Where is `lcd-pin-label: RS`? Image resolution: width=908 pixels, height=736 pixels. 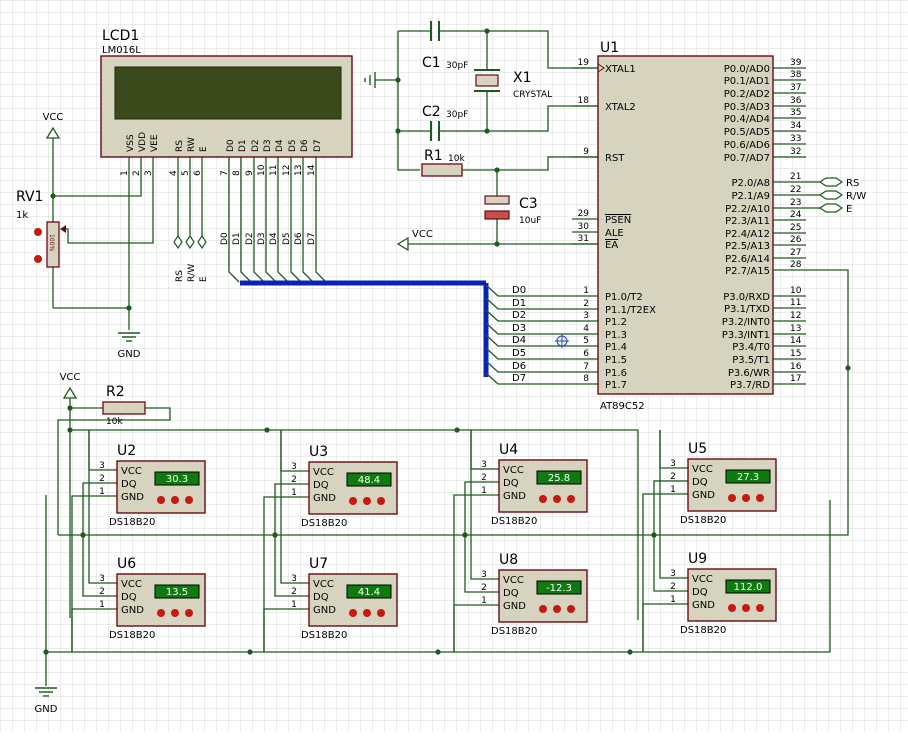
lcd-pin-label: RS is located at coordinates (180, 146).